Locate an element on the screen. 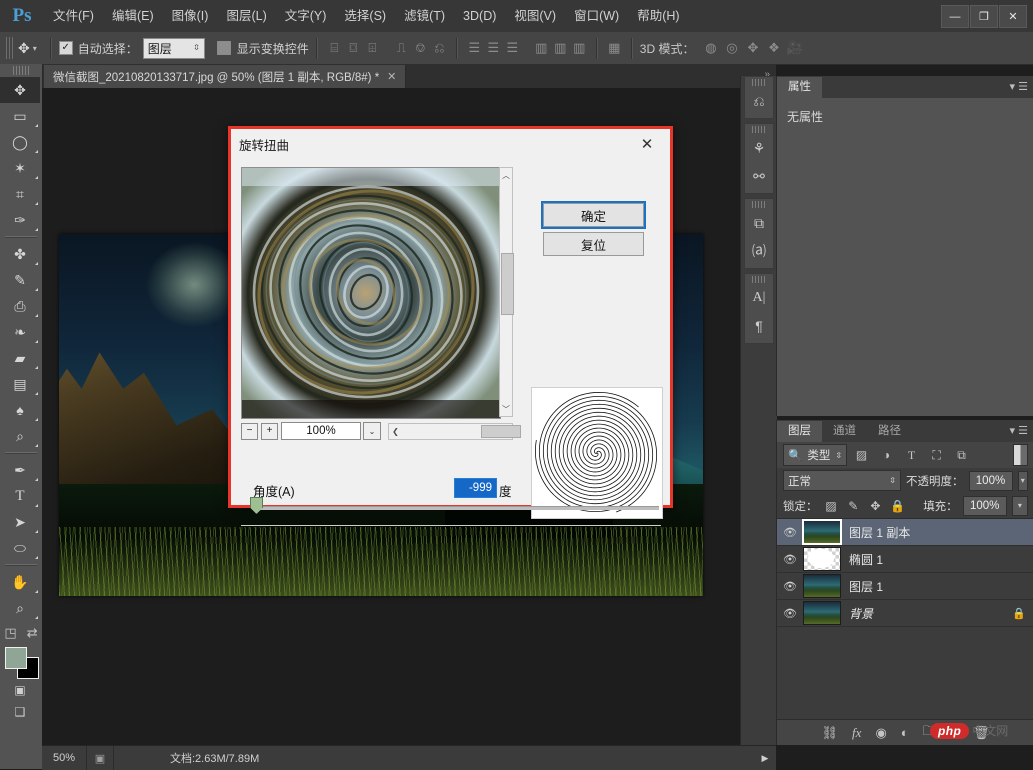 This screenshot has height=770, width=1033. dialog-title-bar: 旋转扭曲 ✕ is located at coordinates (450, 144).